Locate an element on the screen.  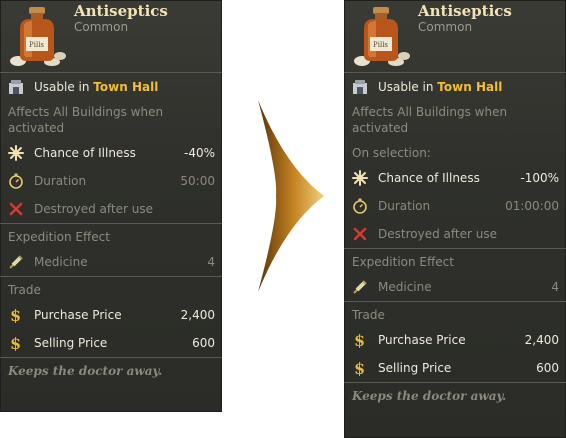
stat-value: -40% is located at coordinates (199, 153).